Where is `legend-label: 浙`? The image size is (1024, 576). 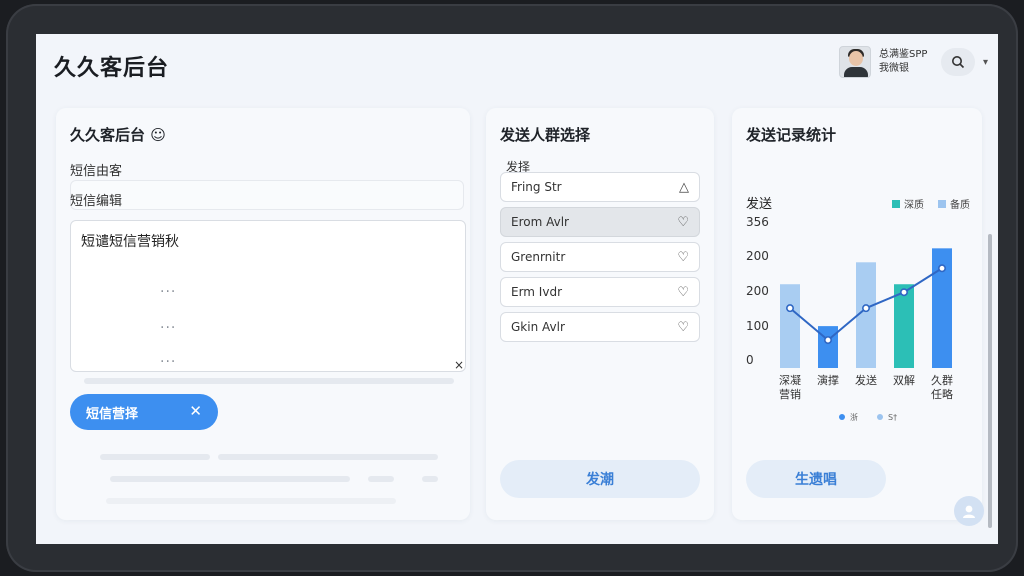 legend-label: 浙 is located at coordinates (854, 417).